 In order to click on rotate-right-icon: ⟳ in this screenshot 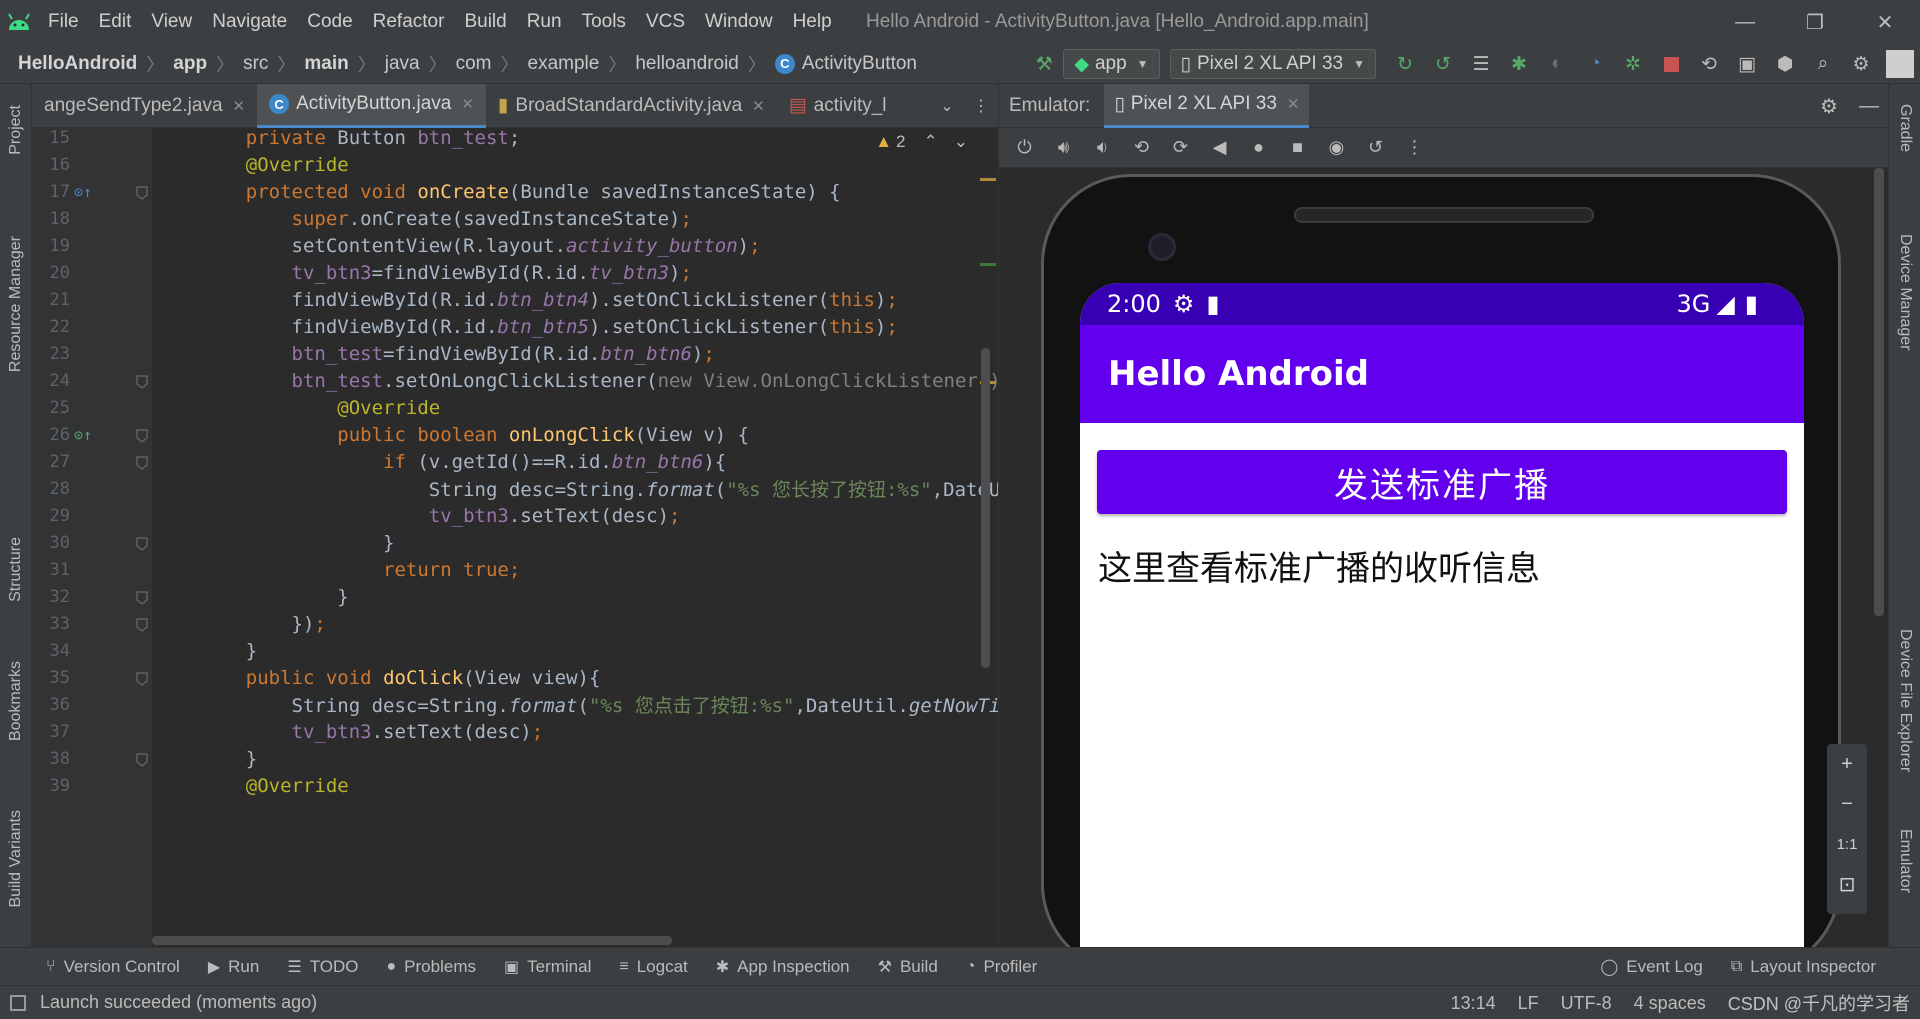, I will do `click(1180, 148)`.